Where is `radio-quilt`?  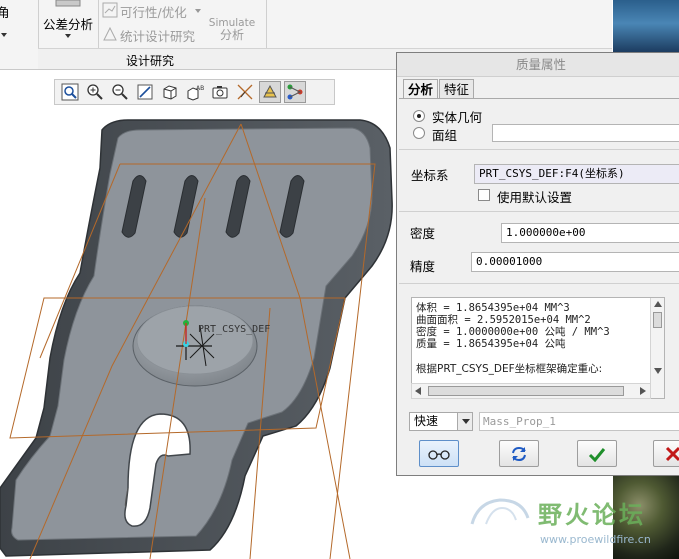
radio-quilt is located at coordinates (419, 133).